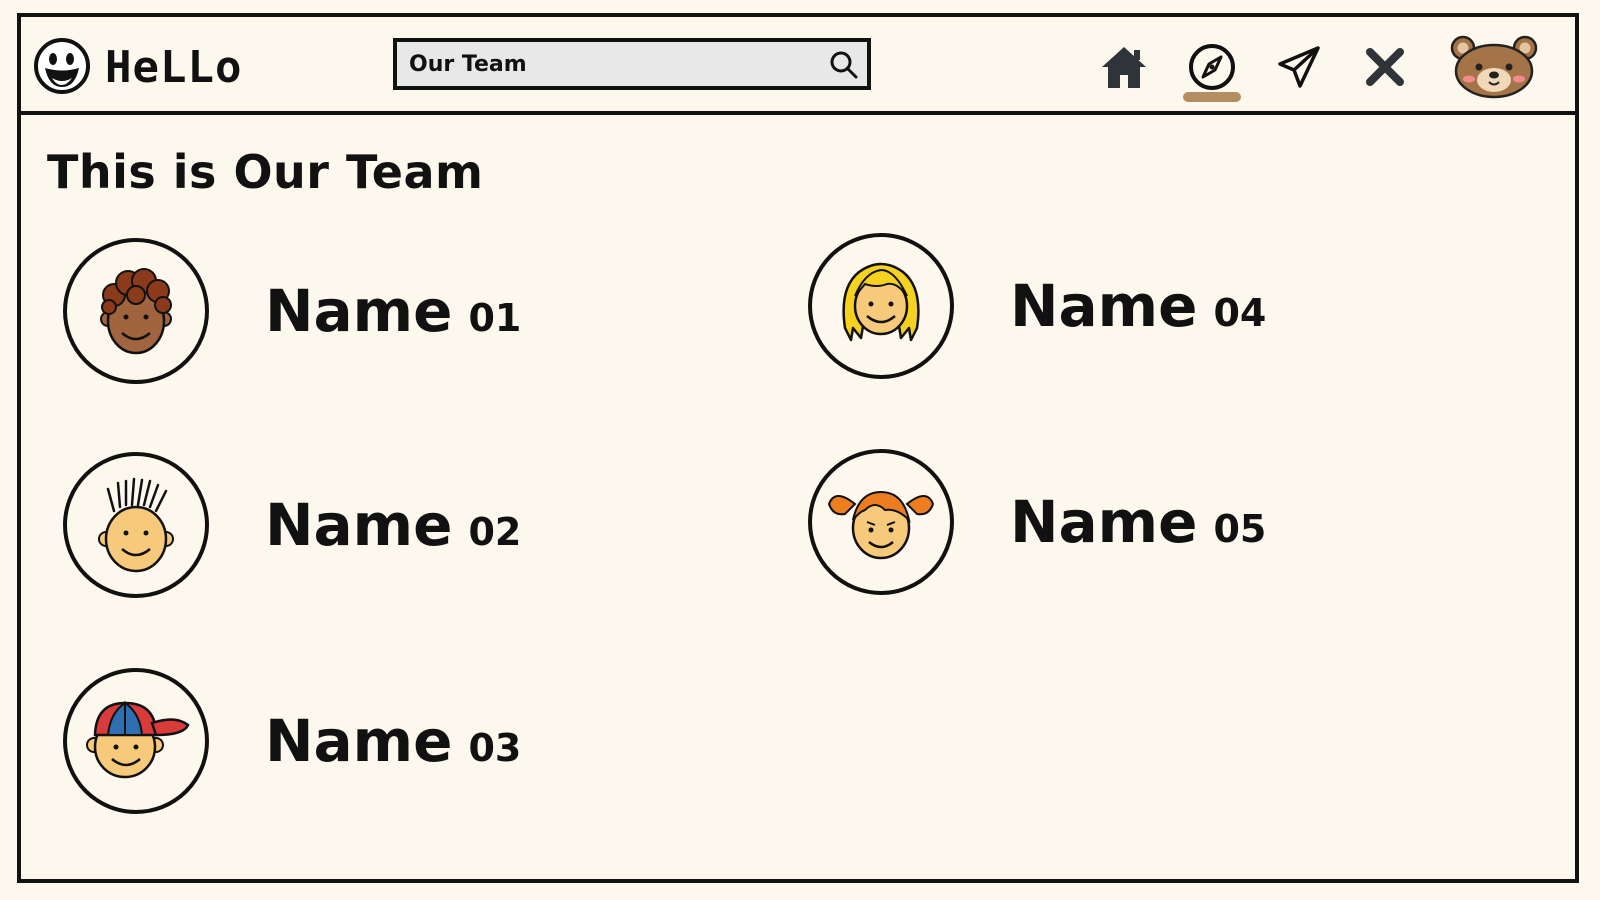  I want to click on search-icon, so click(844, 65).